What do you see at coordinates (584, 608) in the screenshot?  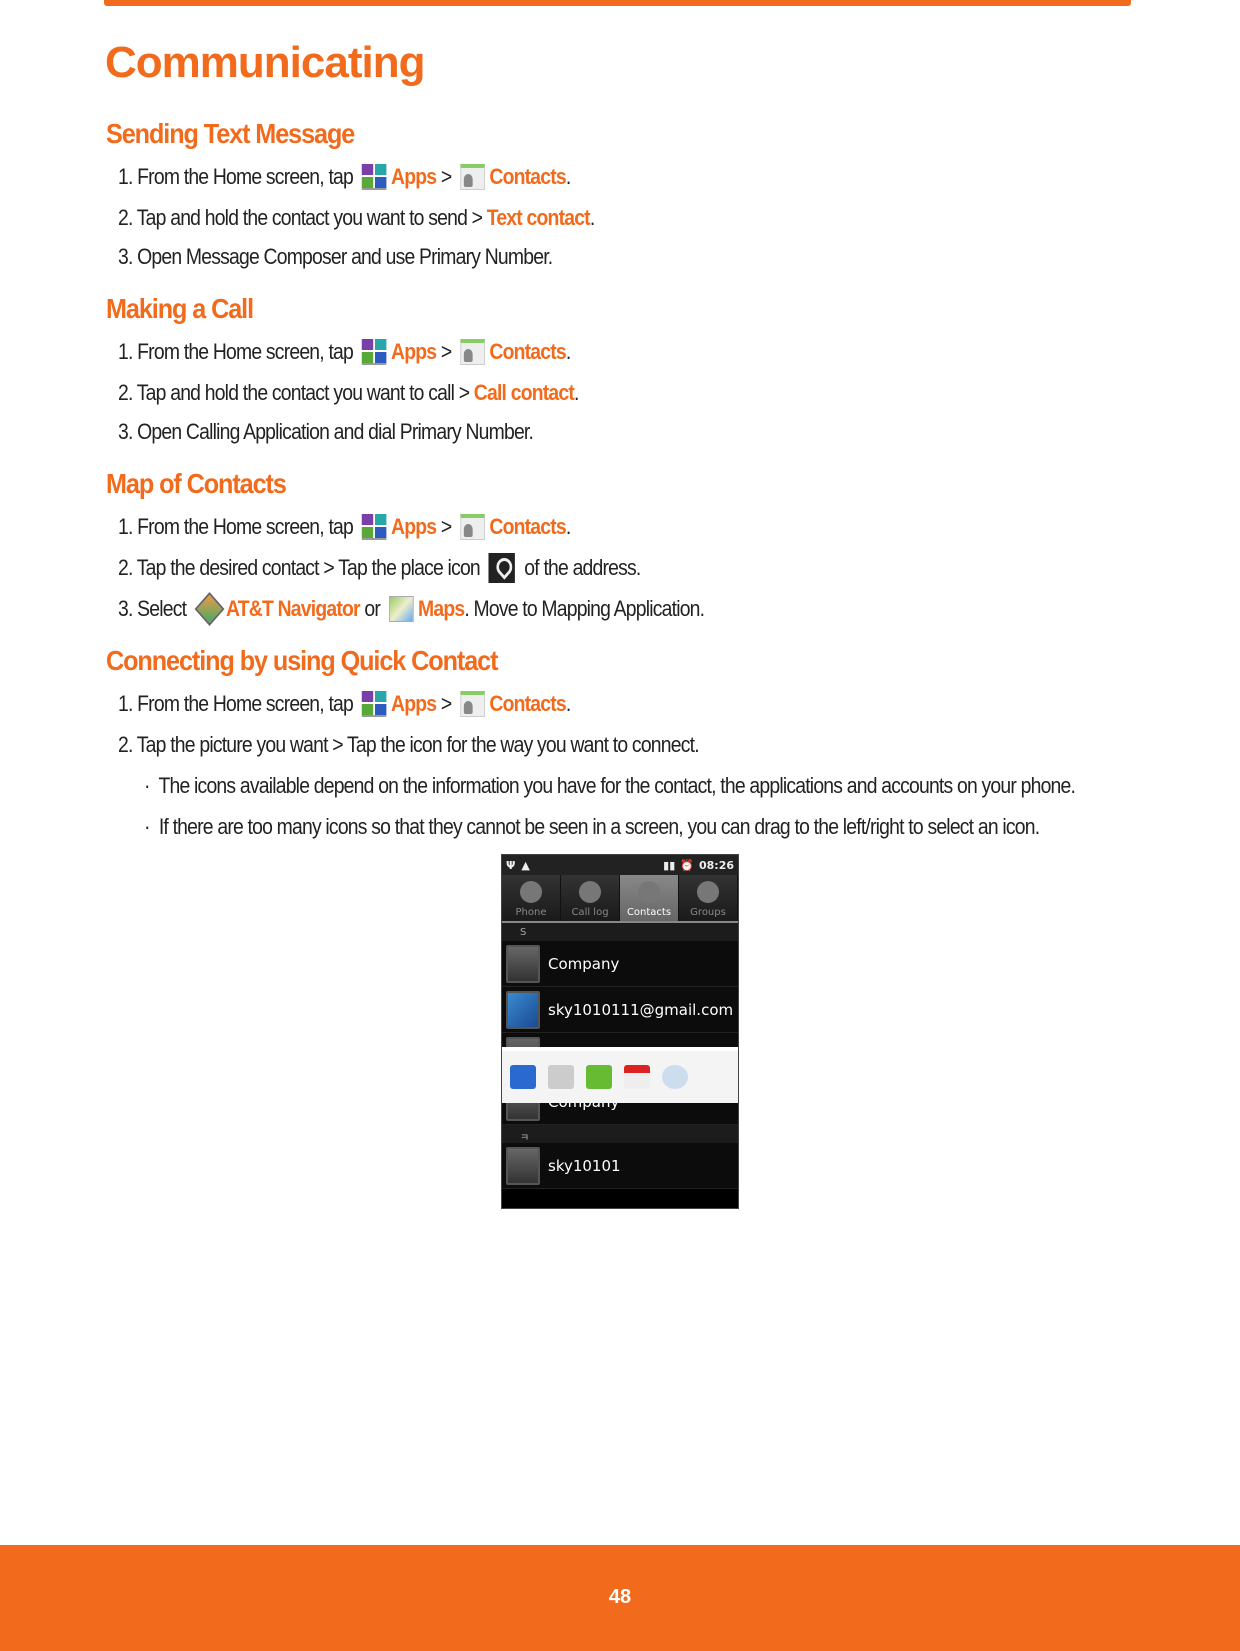 I see `text: . Move to Mapping Application.` at bounding box center [584, 608].